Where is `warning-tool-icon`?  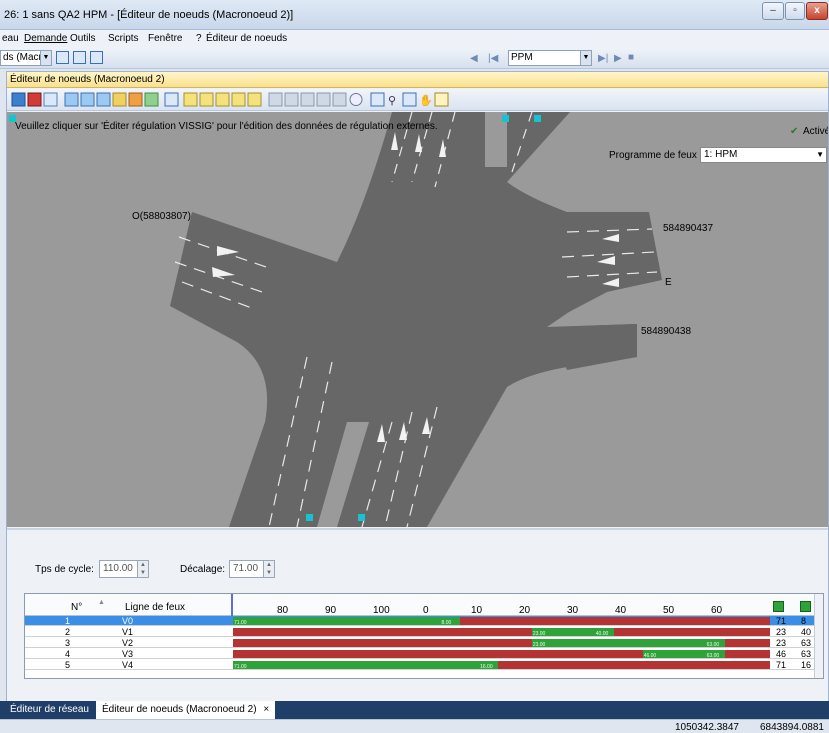 warning-tool-icon is located at coordinates (135, 99).